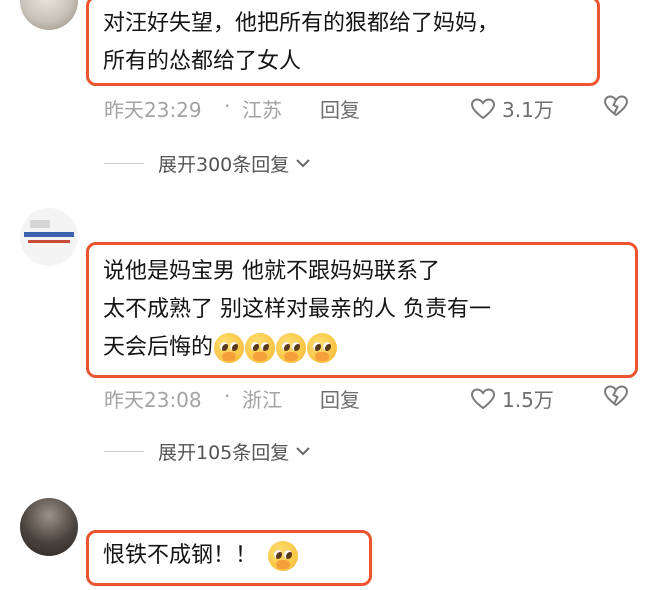  What do you see at coordinates (367, 399) in the screenshot?
I see `comment-meta: 昨天23:08 · 浙江 回复 1.5万` at bounding box center [367, 399].